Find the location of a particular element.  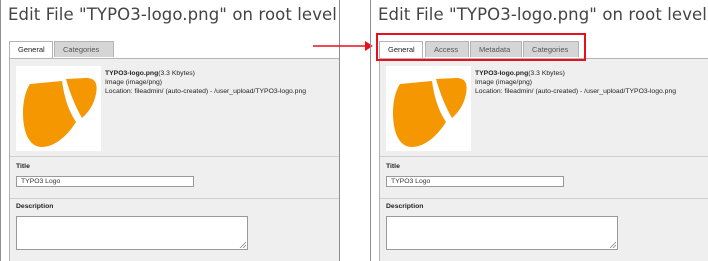

tab-access: Access is located at coordinates (447, 49).